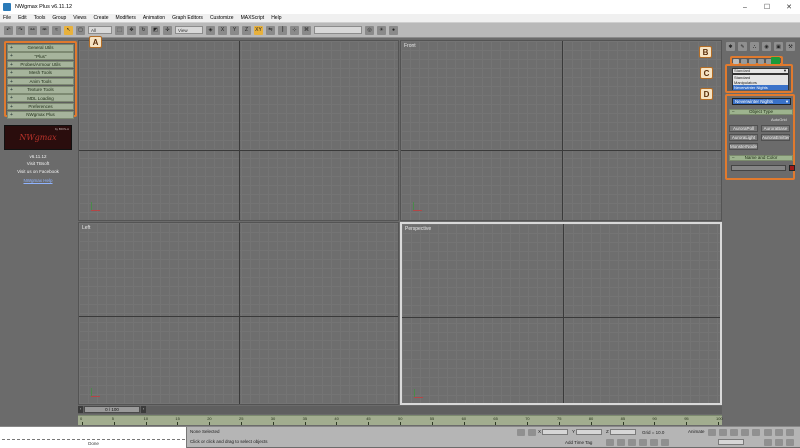  I want to click on align-icon: ⫿, so click(282, 30).